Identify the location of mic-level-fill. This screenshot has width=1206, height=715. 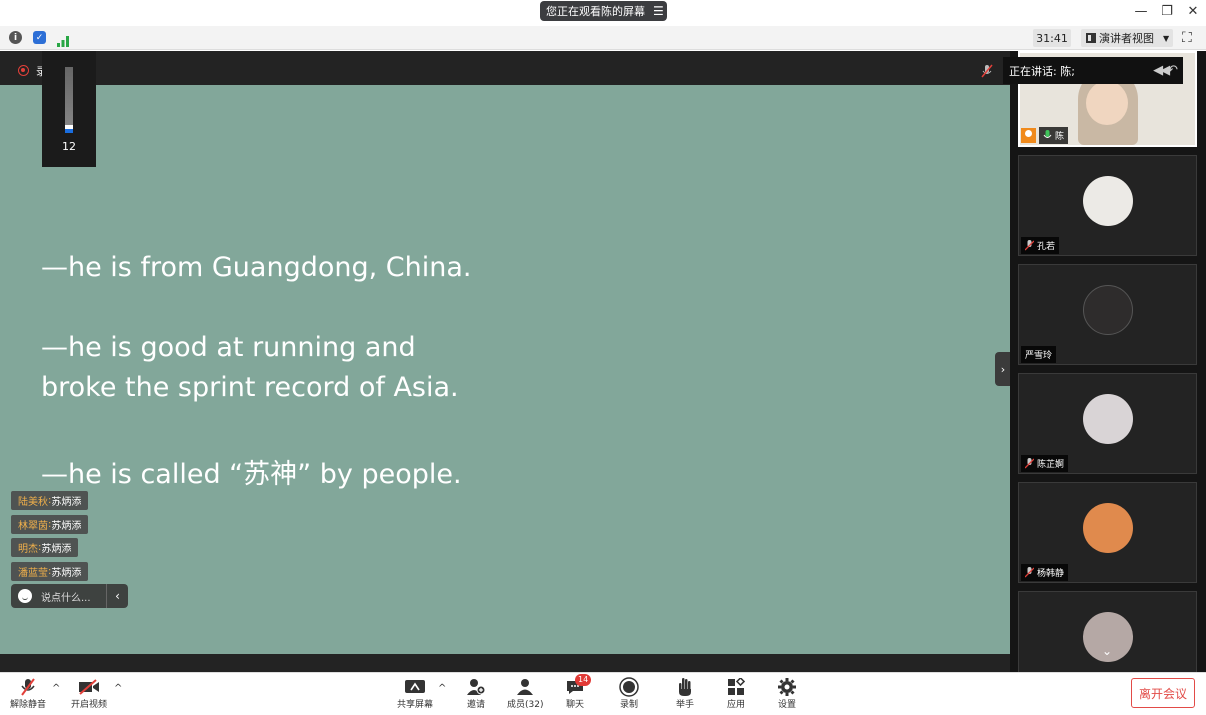
(69, 129).